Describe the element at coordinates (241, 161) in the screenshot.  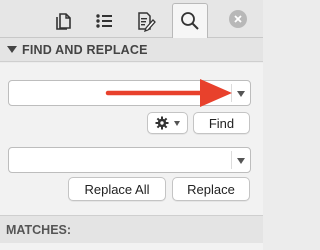
I see `replace-dropdown-arrow-icon` at that location.